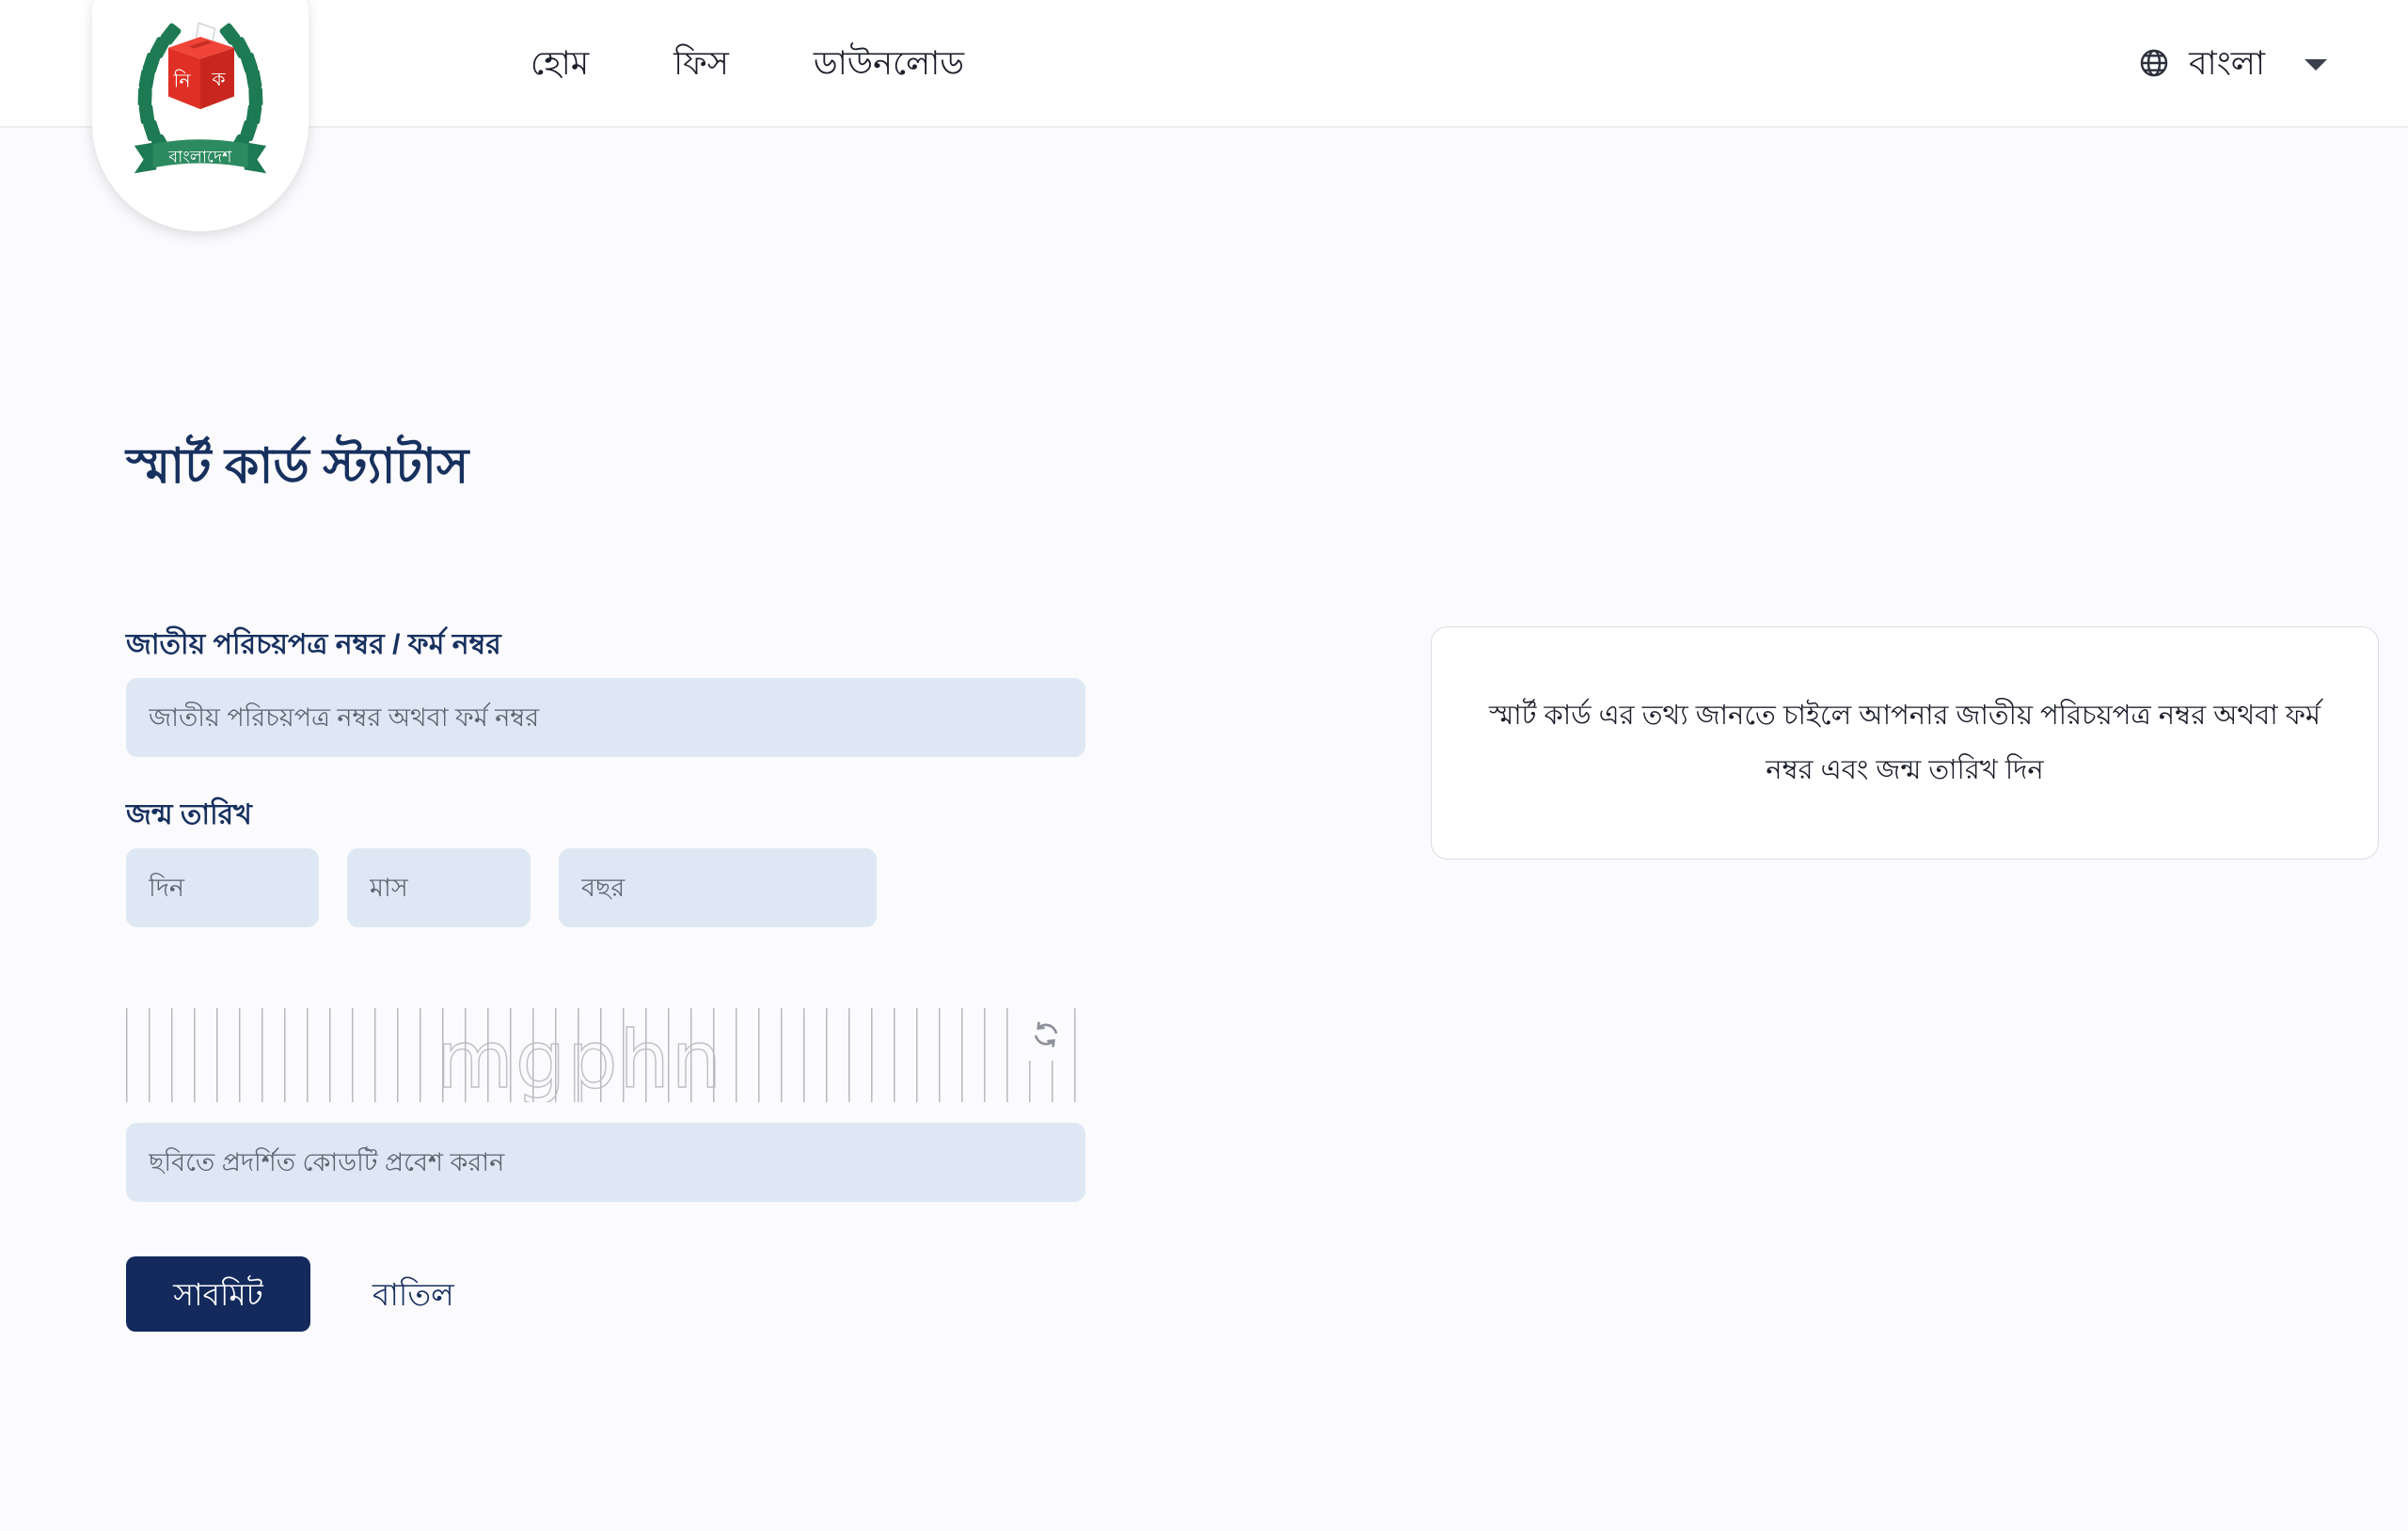 This screenshot has width=2408, height=1531. What do you see at coordinates (201, 98) in the screenshot?
I see `bangladesh-election-commission-emblem: নি ক বাংলাদেশ` at bounding box center [201, 98].